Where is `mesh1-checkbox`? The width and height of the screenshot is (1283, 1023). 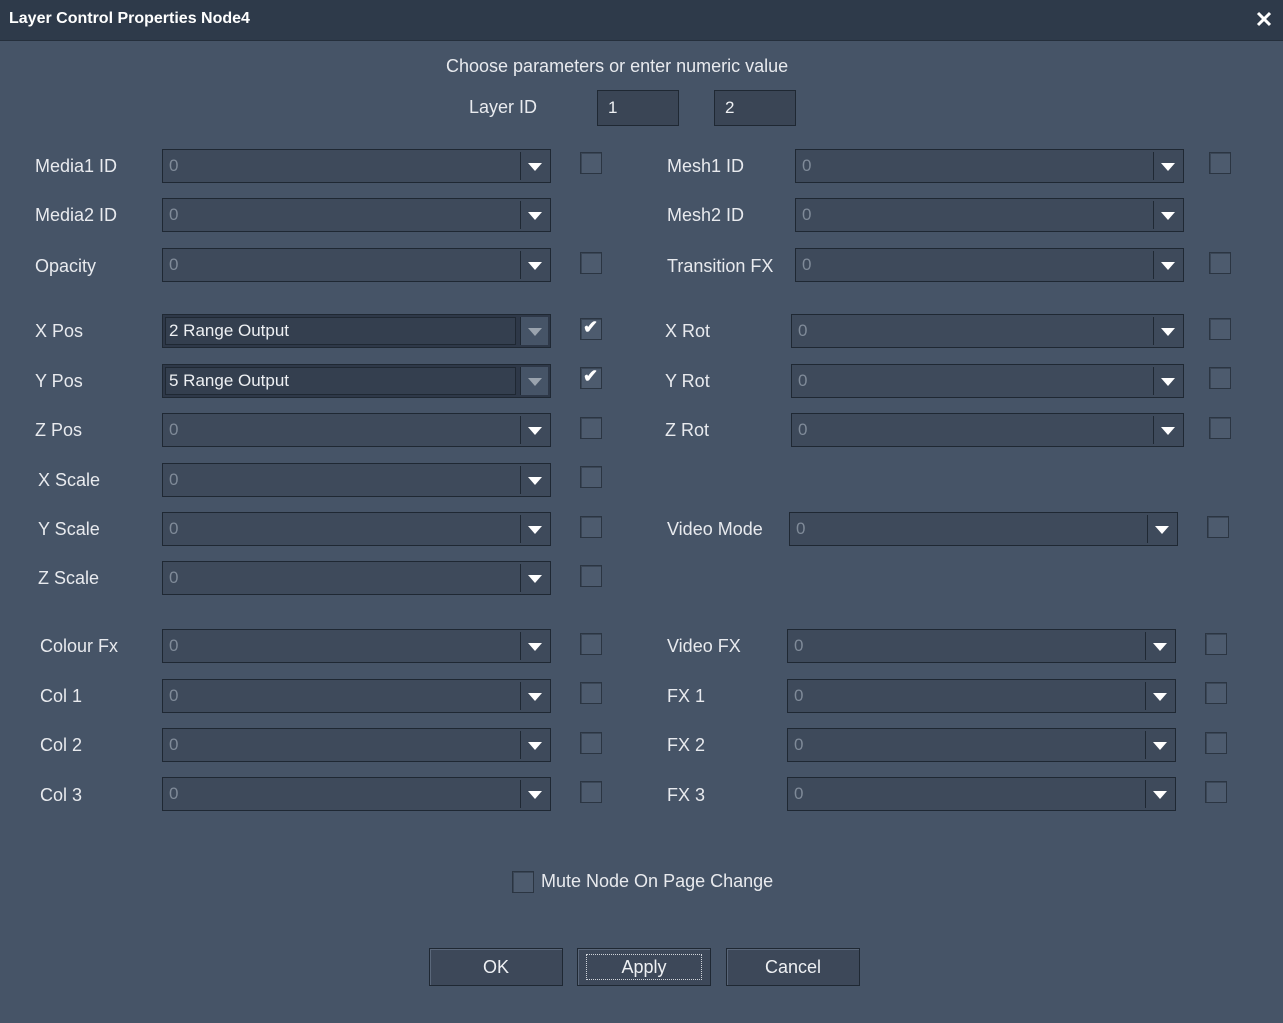
mesh1-checkbox is located at coordinates (1220, 163).